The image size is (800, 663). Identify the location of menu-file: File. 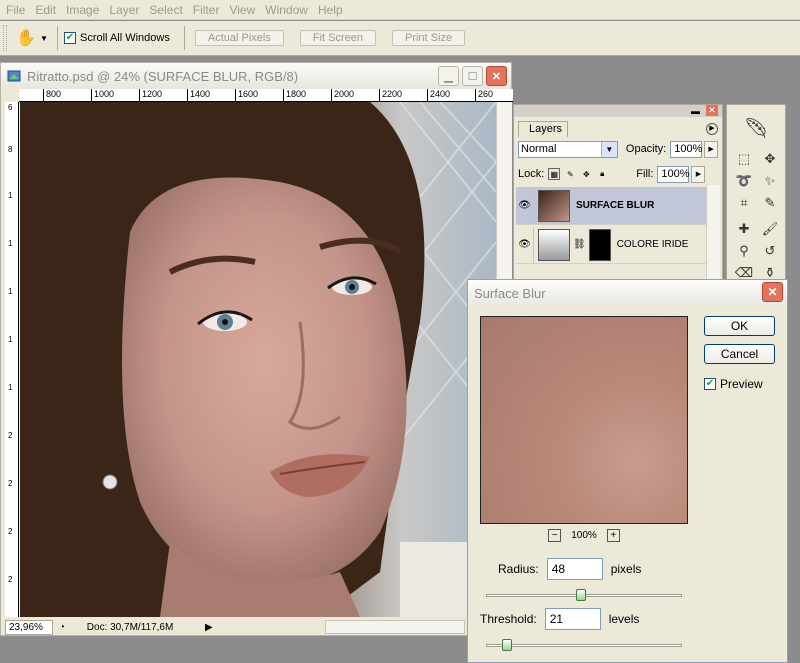
(16, 10).